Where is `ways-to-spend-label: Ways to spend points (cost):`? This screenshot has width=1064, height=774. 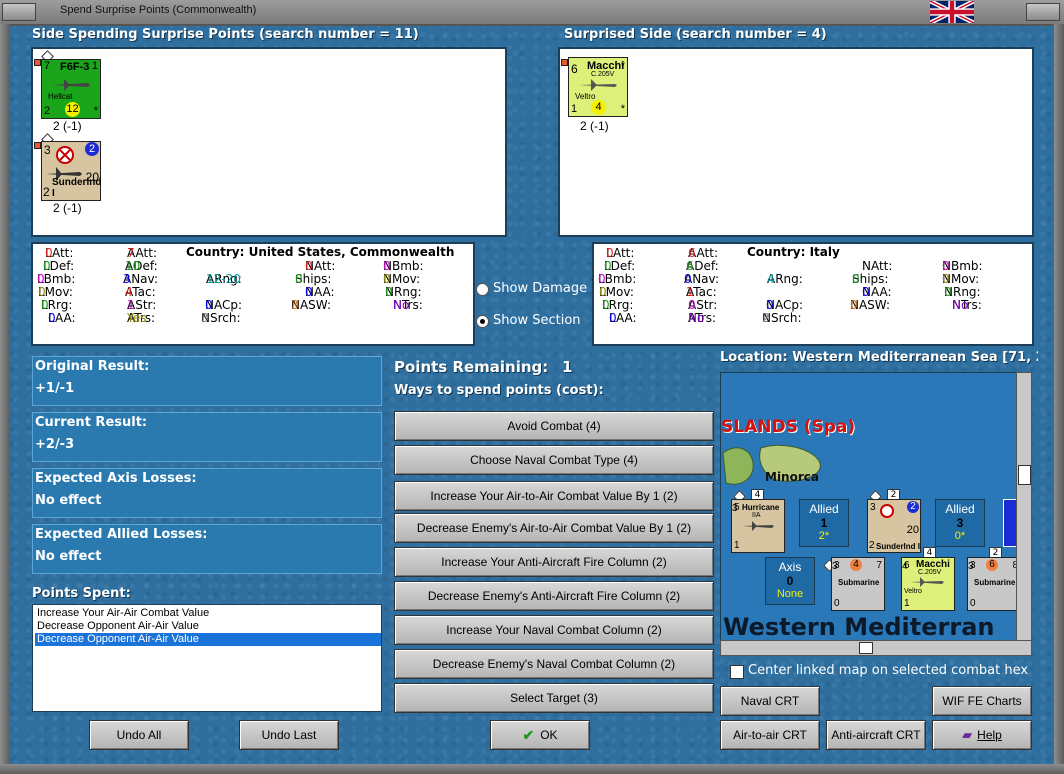
ways-to-spend-label: Ways to spend points (cost): is located at coordinates (499, 390).